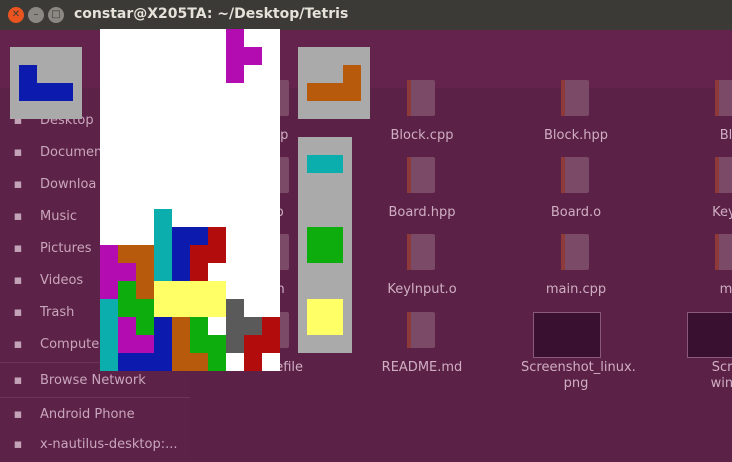  What do you see at coordinates (422, 197) in the screenshot?
I see `file-item: Board.hpp` at bounding box center [422, 197].